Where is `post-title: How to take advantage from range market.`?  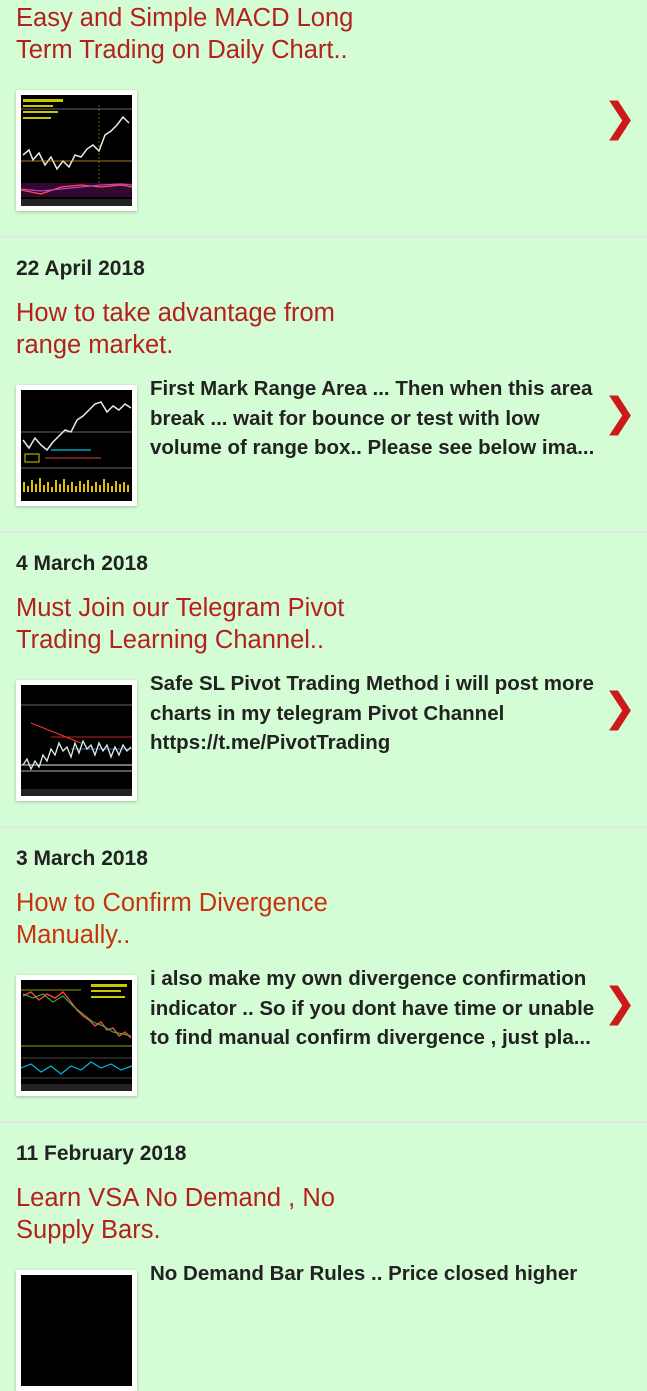 post-title: How to take advantage from range market. is located at coordinates (206, 329).